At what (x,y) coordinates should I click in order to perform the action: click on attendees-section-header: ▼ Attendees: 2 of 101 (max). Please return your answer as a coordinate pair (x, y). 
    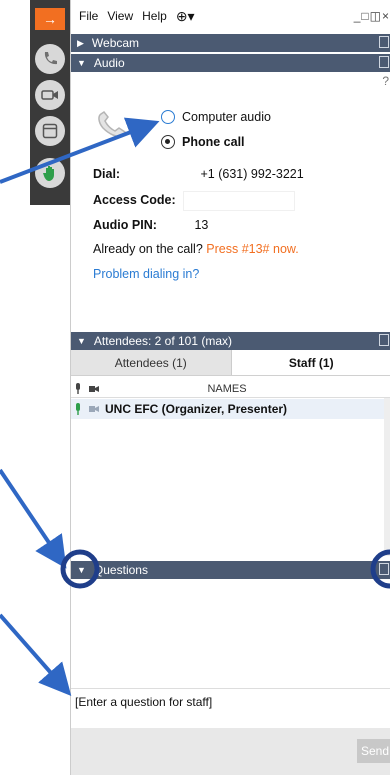
    Looking at the image, I should click on (230, 341).